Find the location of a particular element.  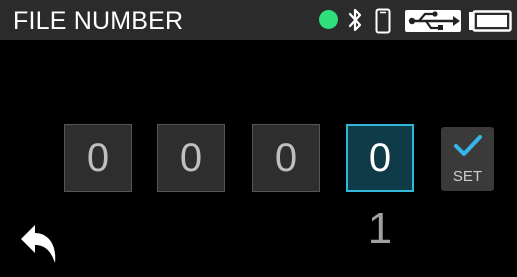

checkmark-icon is located at coordinates (468, 145).